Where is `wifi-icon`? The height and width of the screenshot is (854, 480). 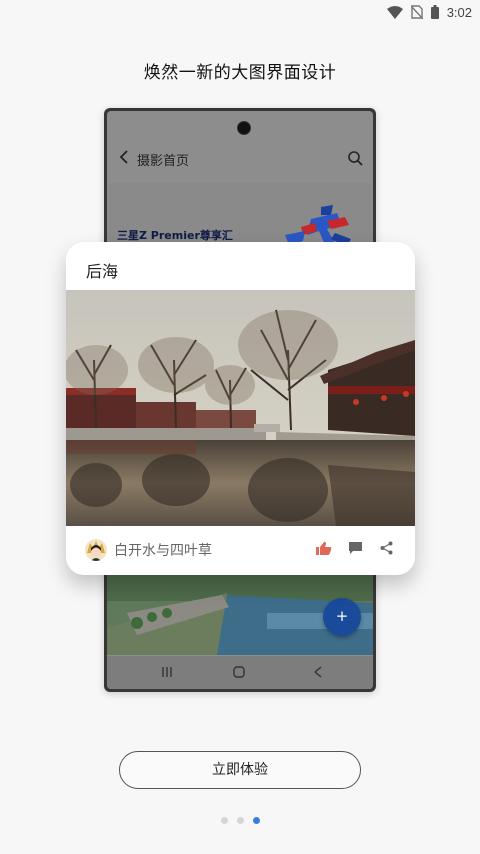 wifi-icon is located at coordinates (394, 12).